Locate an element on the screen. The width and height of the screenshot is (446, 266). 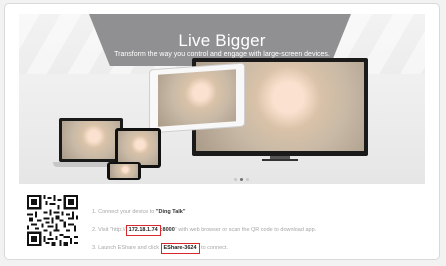
carousel-indicator is located at coordinates (241, 179).